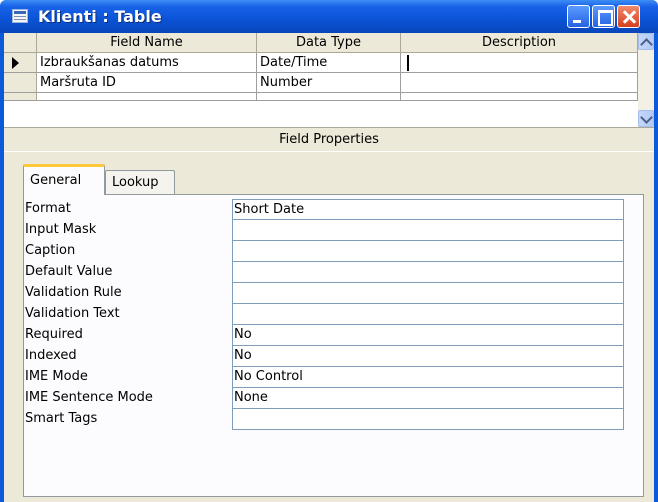 The height and width of the screenshot is (502, 658). What do you see at coordinates (72, 313) in the screenshot?
I see `property-label: Validation Text` at bounding box center [72, 313].